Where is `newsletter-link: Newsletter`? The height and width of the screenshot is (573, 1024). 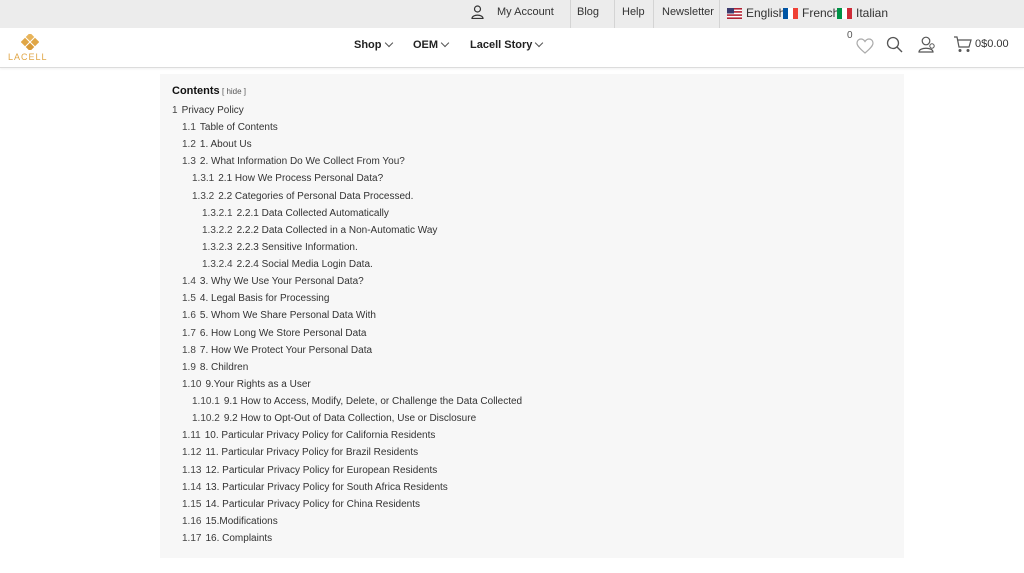 newsletter-link: Newsletter is located at coordinates (688, 14).